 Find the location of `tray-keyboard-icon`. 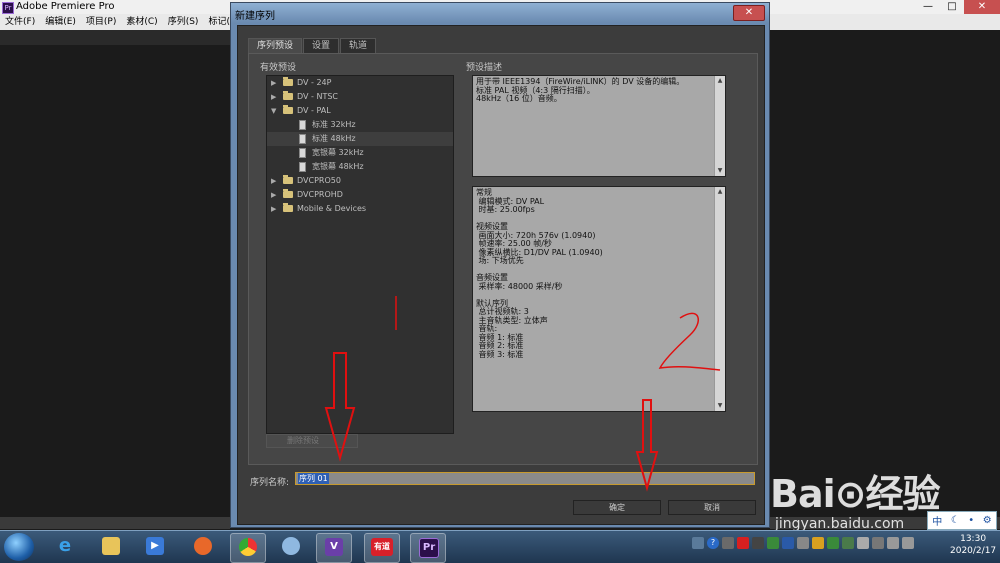

tray-keyboard-icon is located at coordinates (698, 543).